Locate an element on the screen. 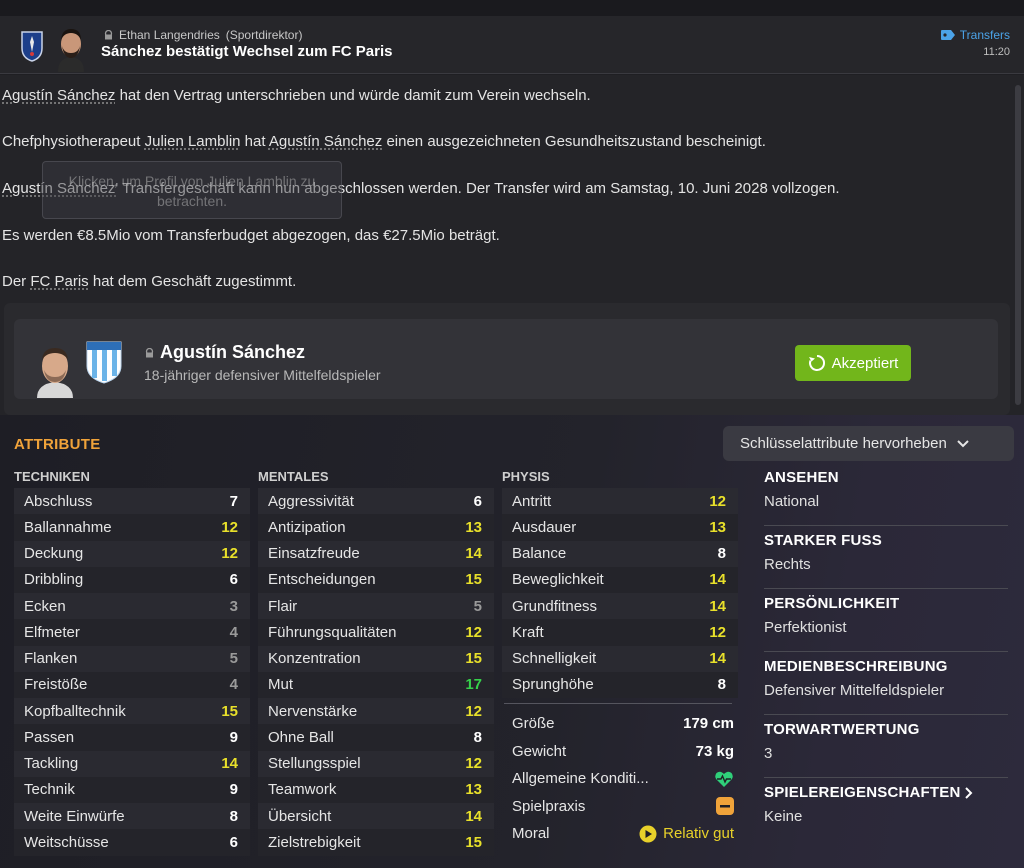 The height and width of the screenshot is (868, 1024). category-tag: Transfers is located at coordinates (975, 35).